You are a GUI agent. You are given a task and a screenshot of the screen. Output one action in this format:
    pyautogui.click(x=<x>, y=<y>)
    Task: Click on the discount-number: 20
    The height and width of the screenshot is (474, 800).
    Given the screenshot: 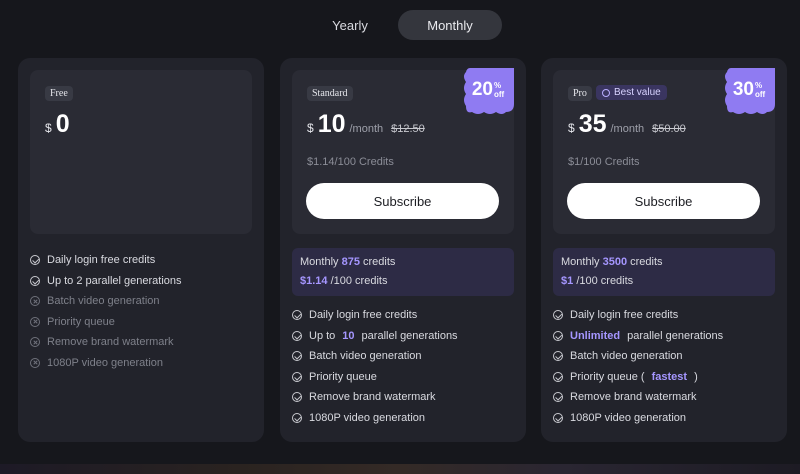 What is the action you would take?
    pyautogui.click(x=482, y=89)
    